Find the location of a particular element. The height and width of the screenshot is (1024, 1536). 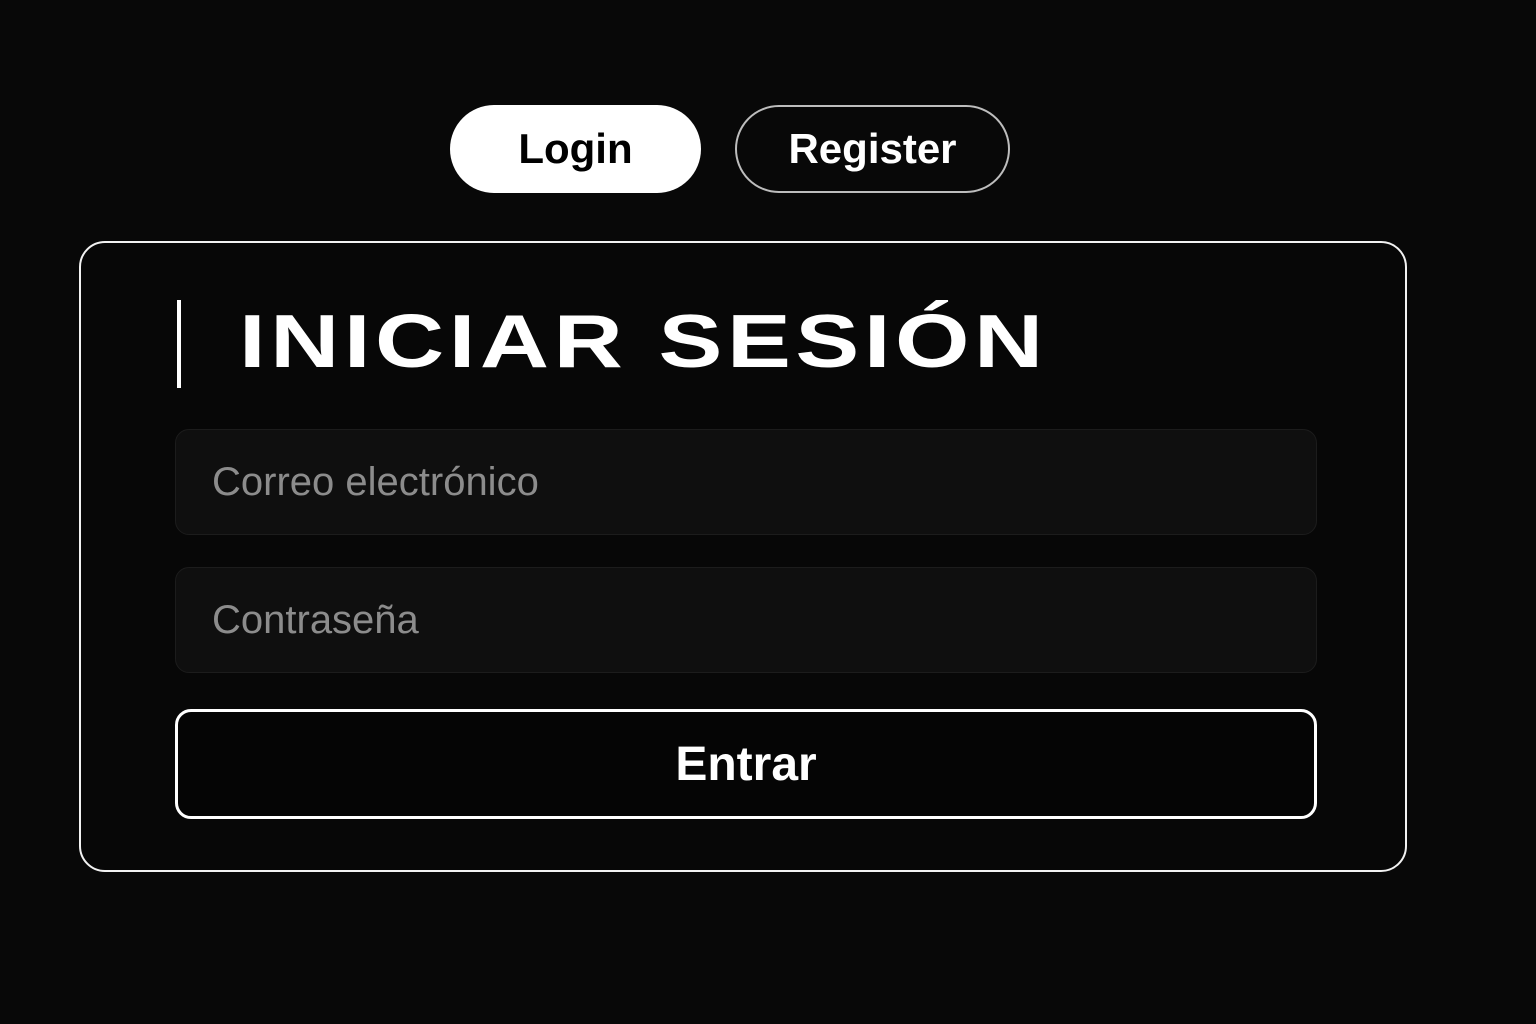

password-field is located at coordinates (746, 620).